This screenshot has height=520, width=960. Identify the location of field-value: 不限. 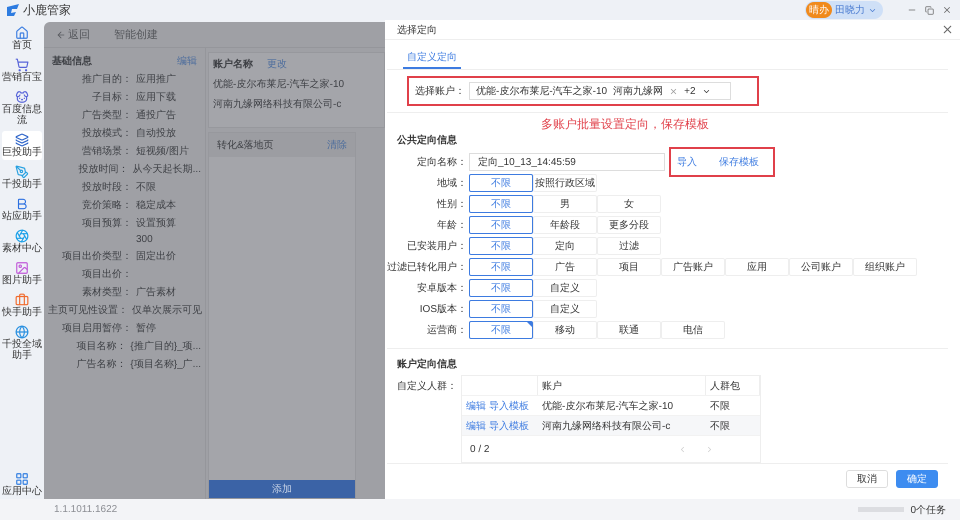
(146, 187).